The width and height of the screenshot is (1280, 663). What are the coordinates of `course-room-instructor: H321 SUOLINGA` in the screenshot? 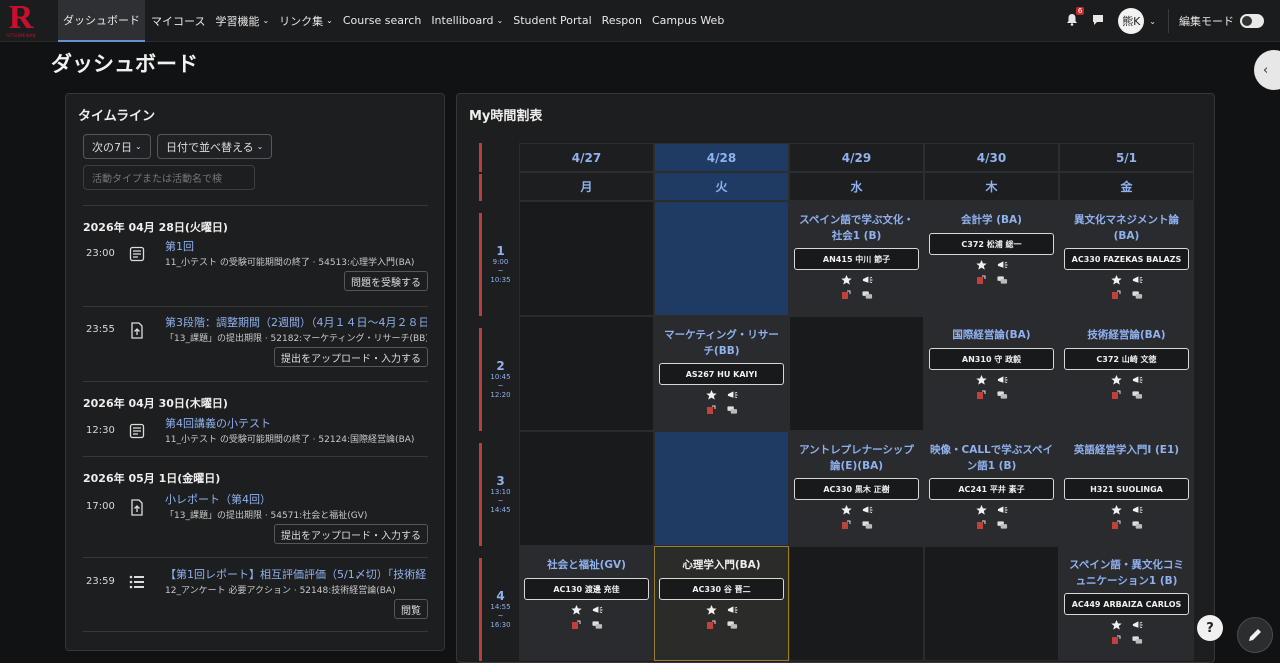 It's located at (1126, 489).